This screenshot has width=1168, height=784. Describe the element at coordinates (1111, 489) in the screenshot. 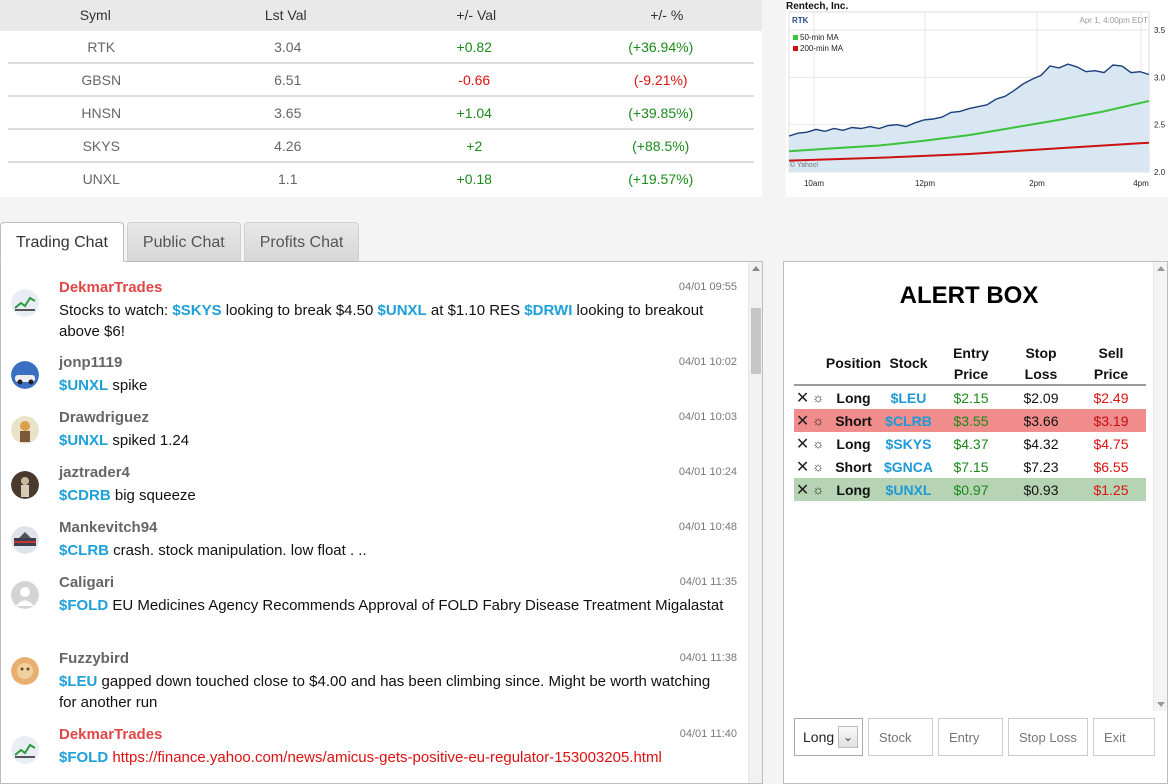

I see `alert-sell: $1.25` at that location.